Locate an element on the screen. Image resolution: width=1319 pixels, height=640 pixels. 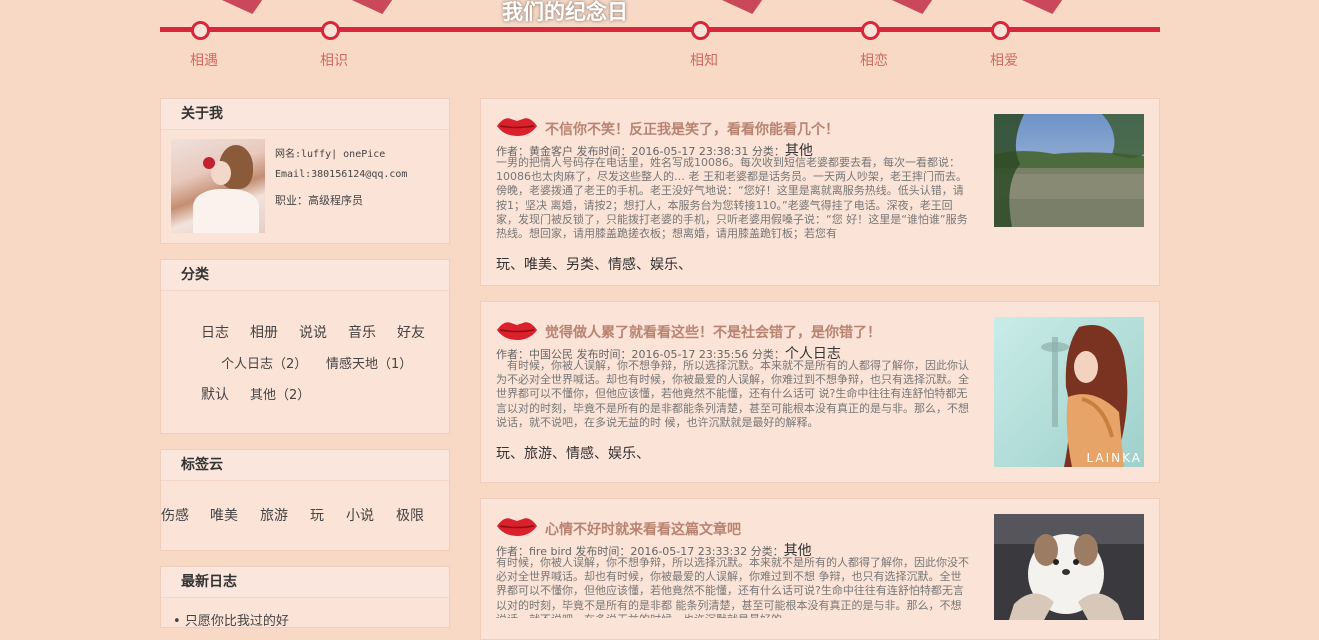
article-thumbnail-girl: LAINKA is located at coordinates (1069, 392).